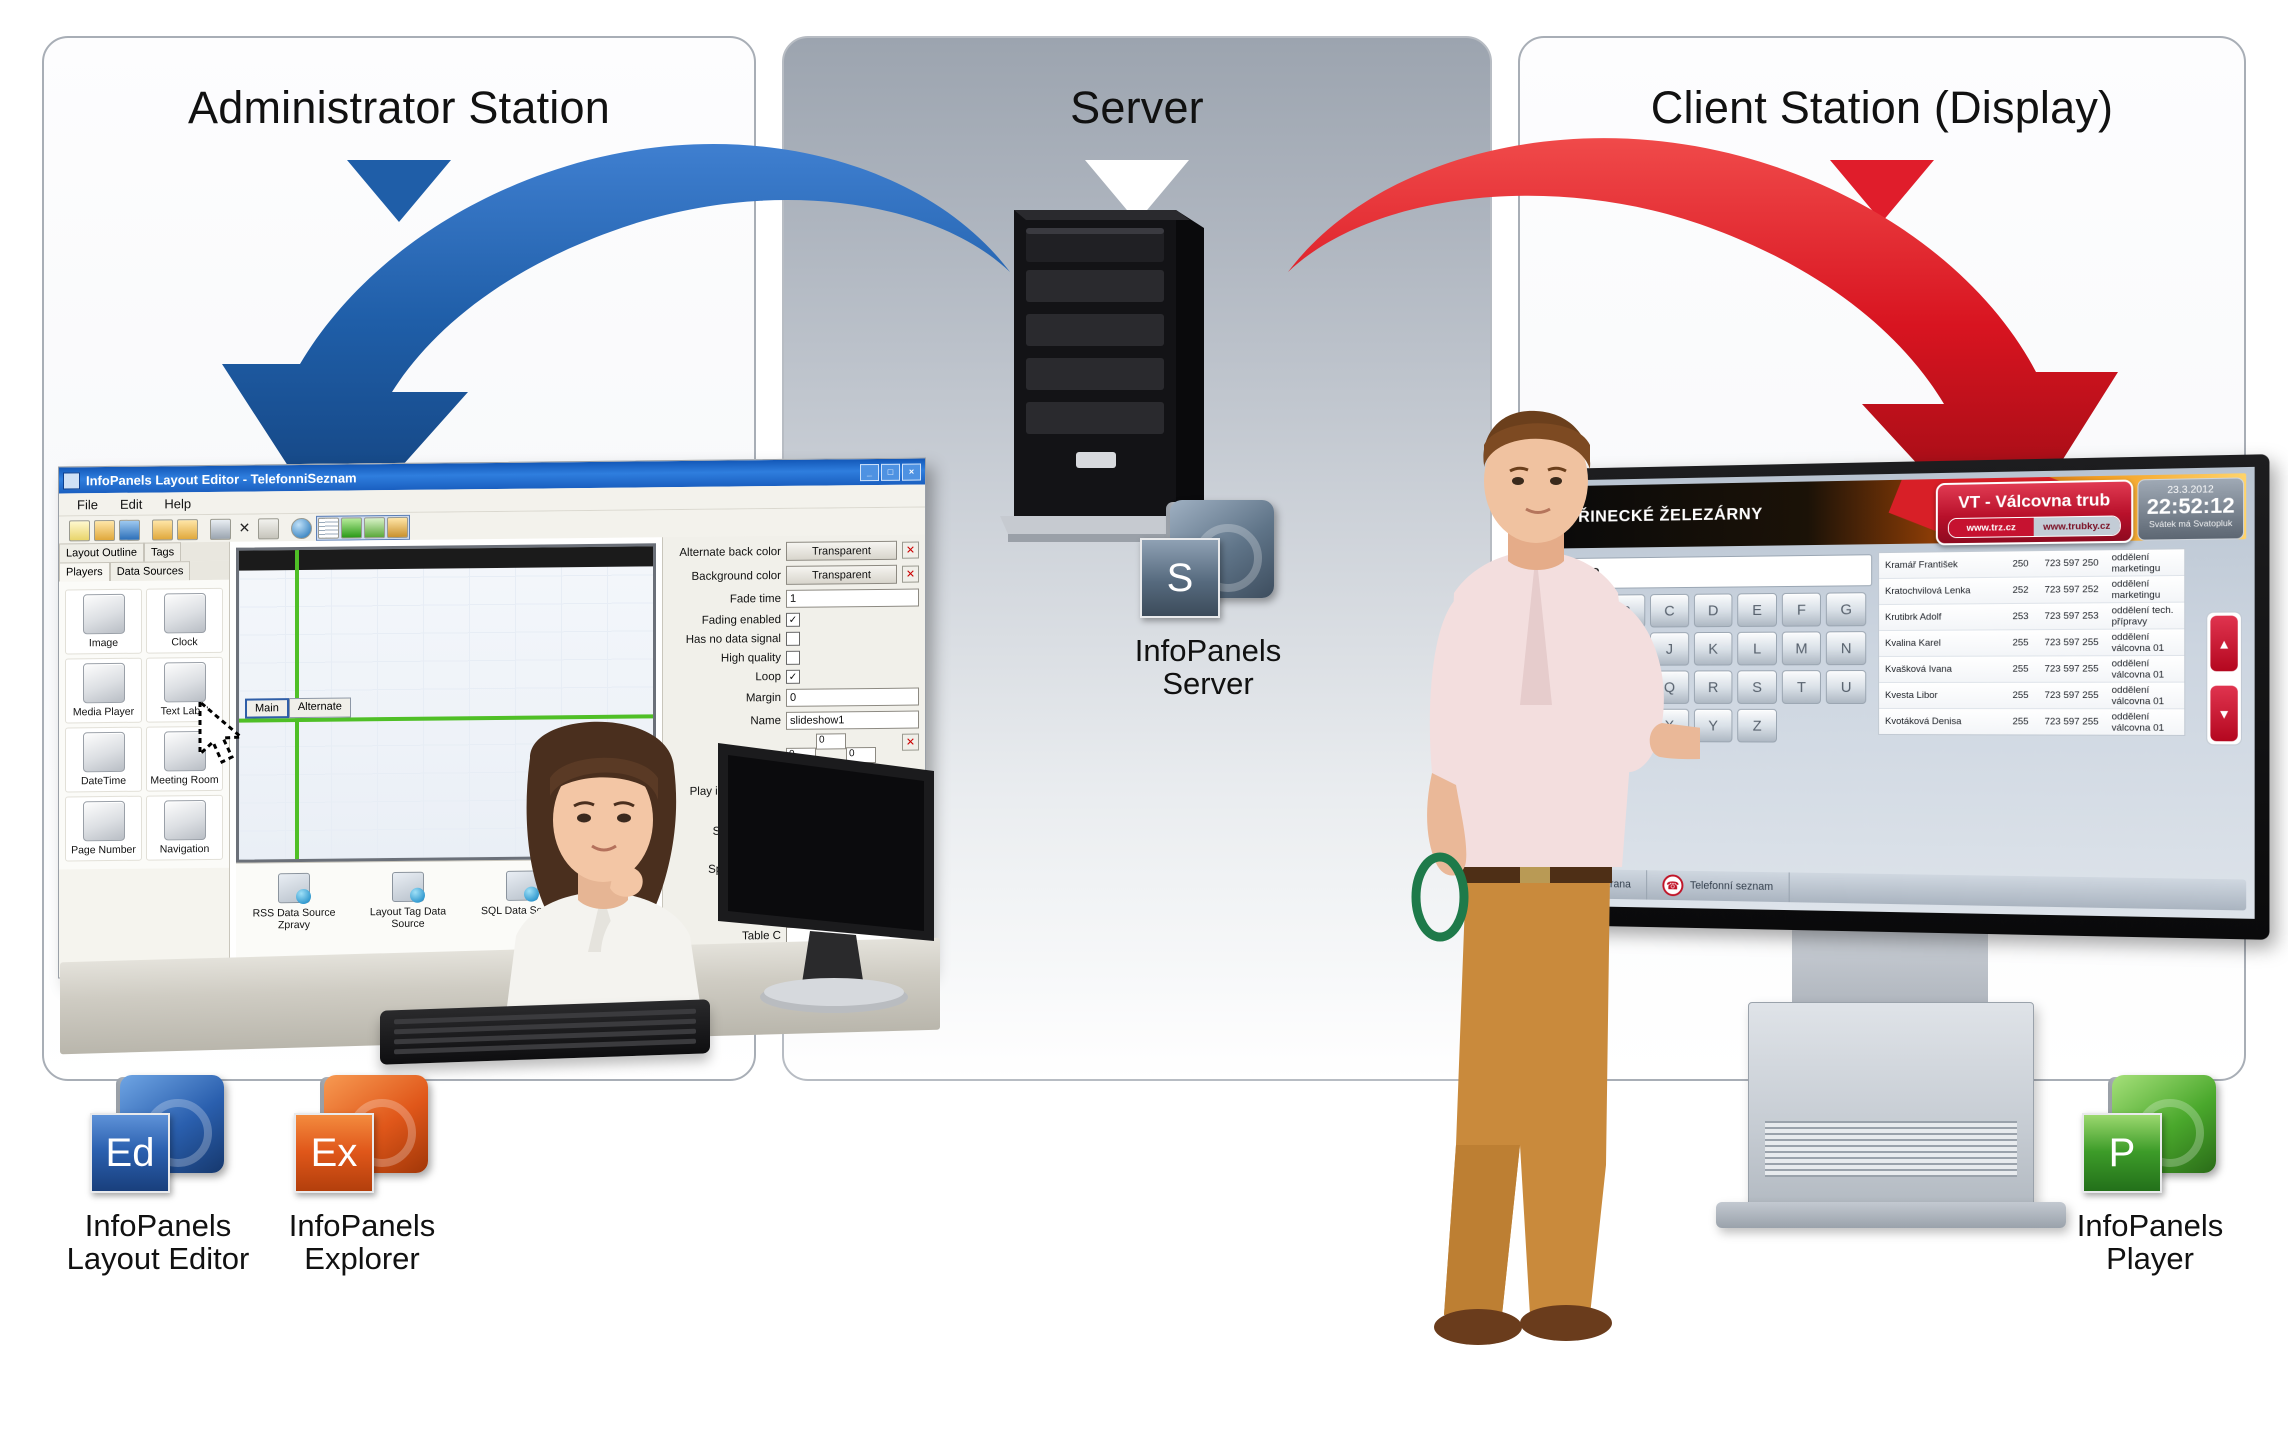  I want to click on key-t: T, so click(1801, 687).